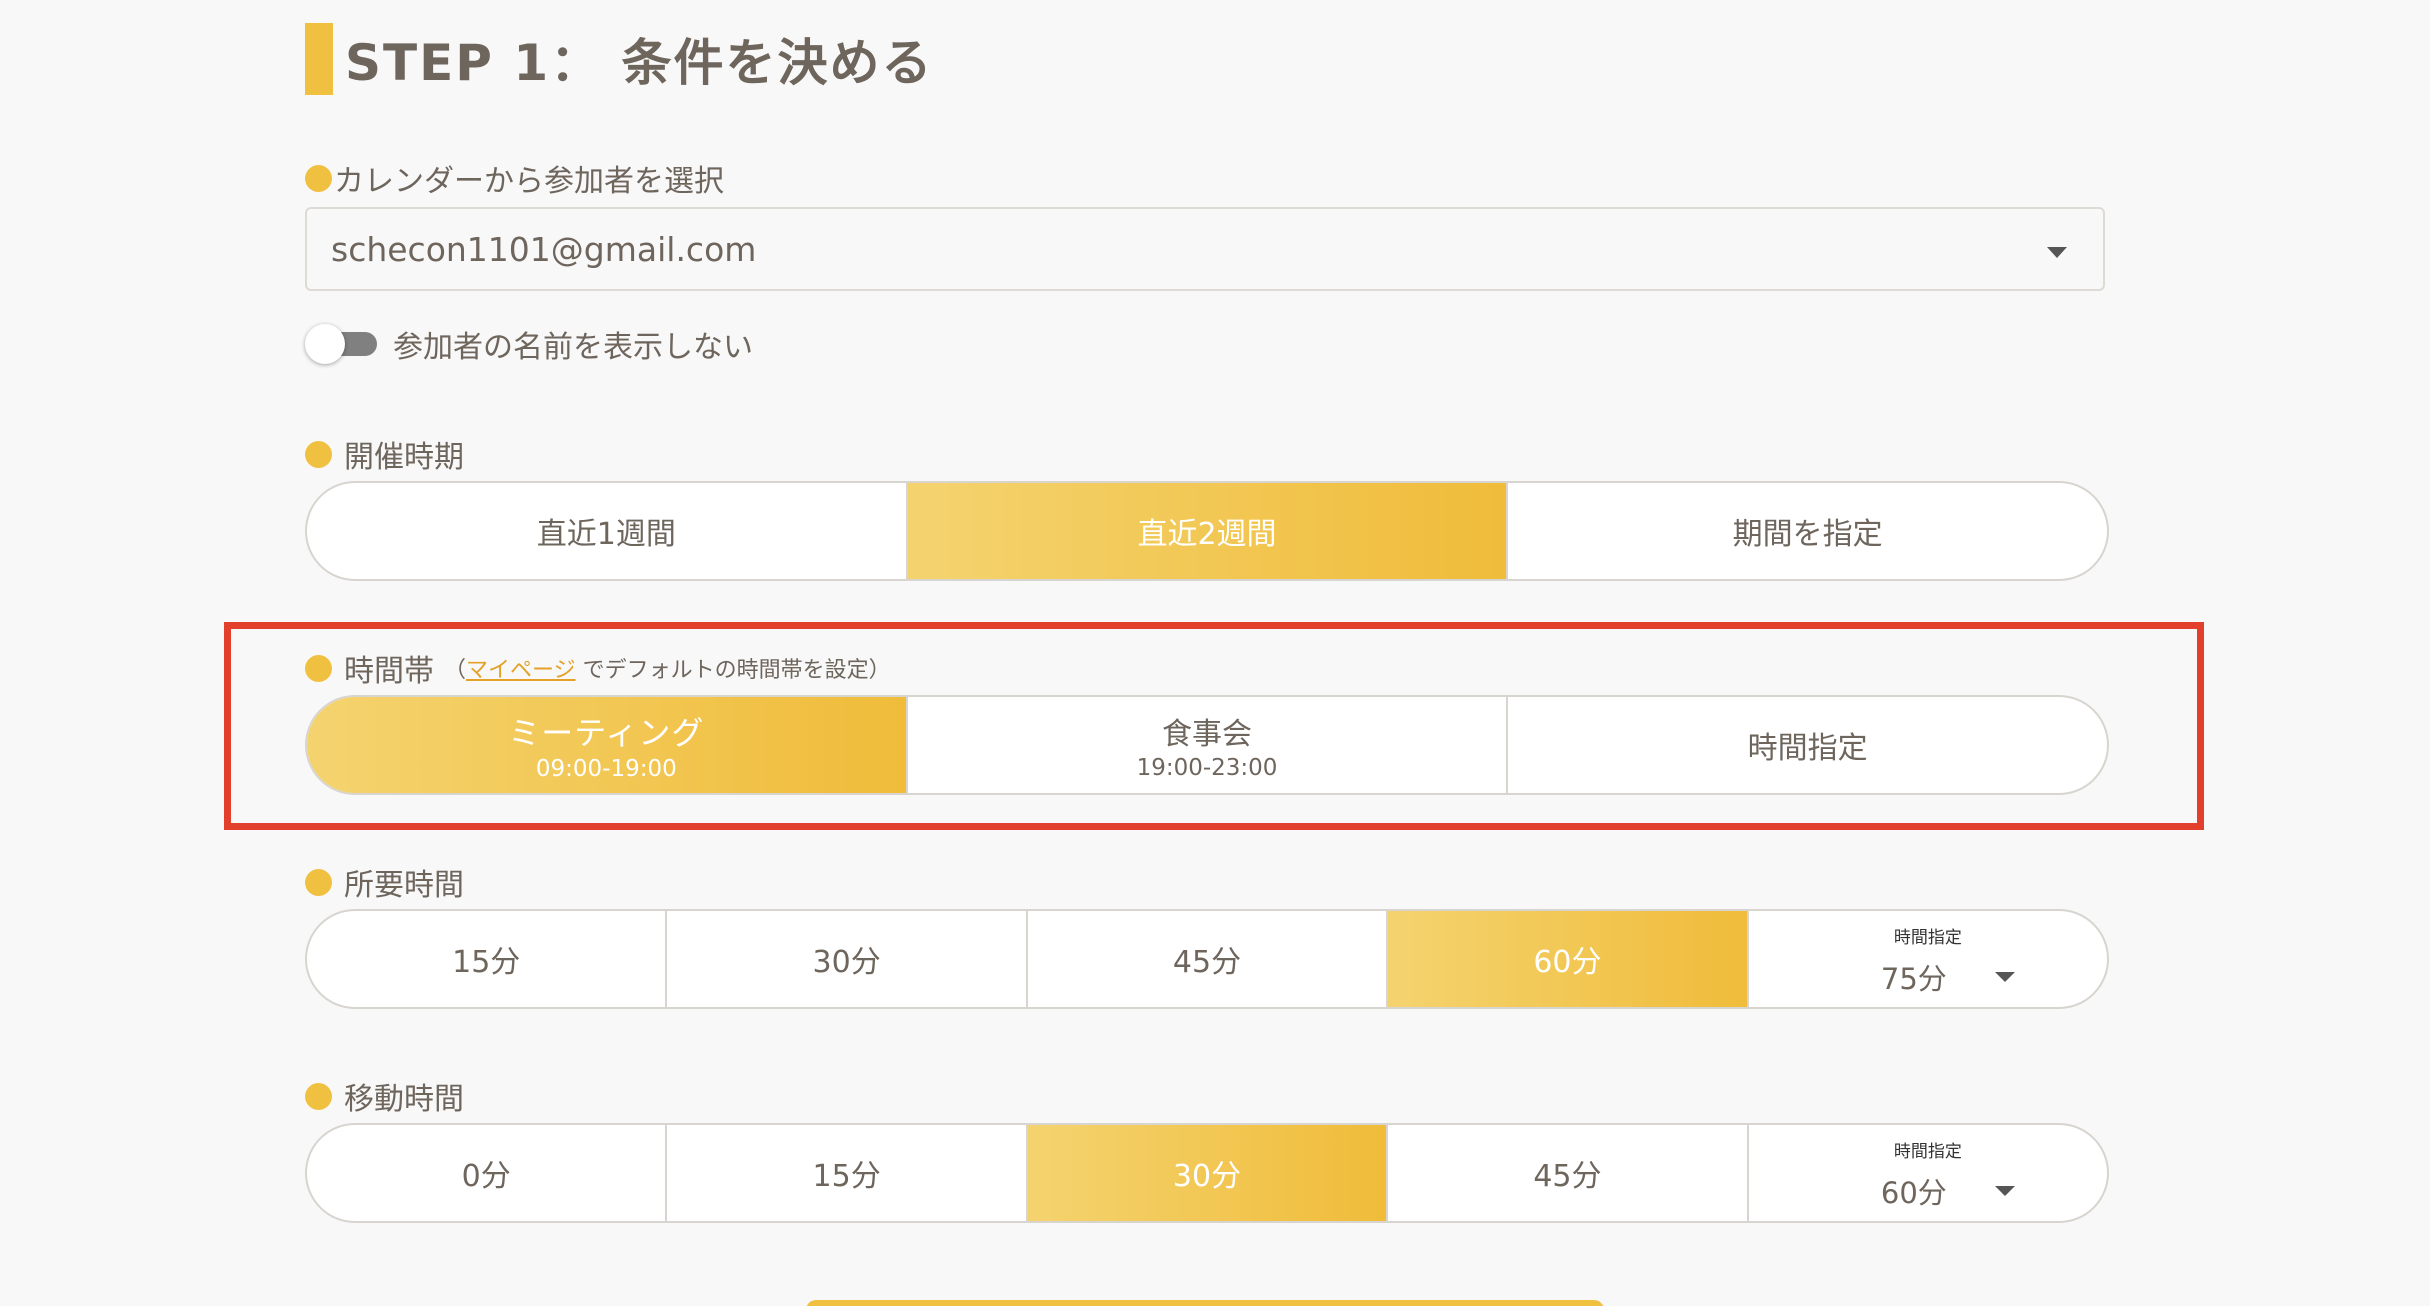 This screenshot has height=1306, width=2430. What do you see at coordinates (1567, 962) in the screenshot?
I see `option-label: 60分` at bounding box center [1567, 962].